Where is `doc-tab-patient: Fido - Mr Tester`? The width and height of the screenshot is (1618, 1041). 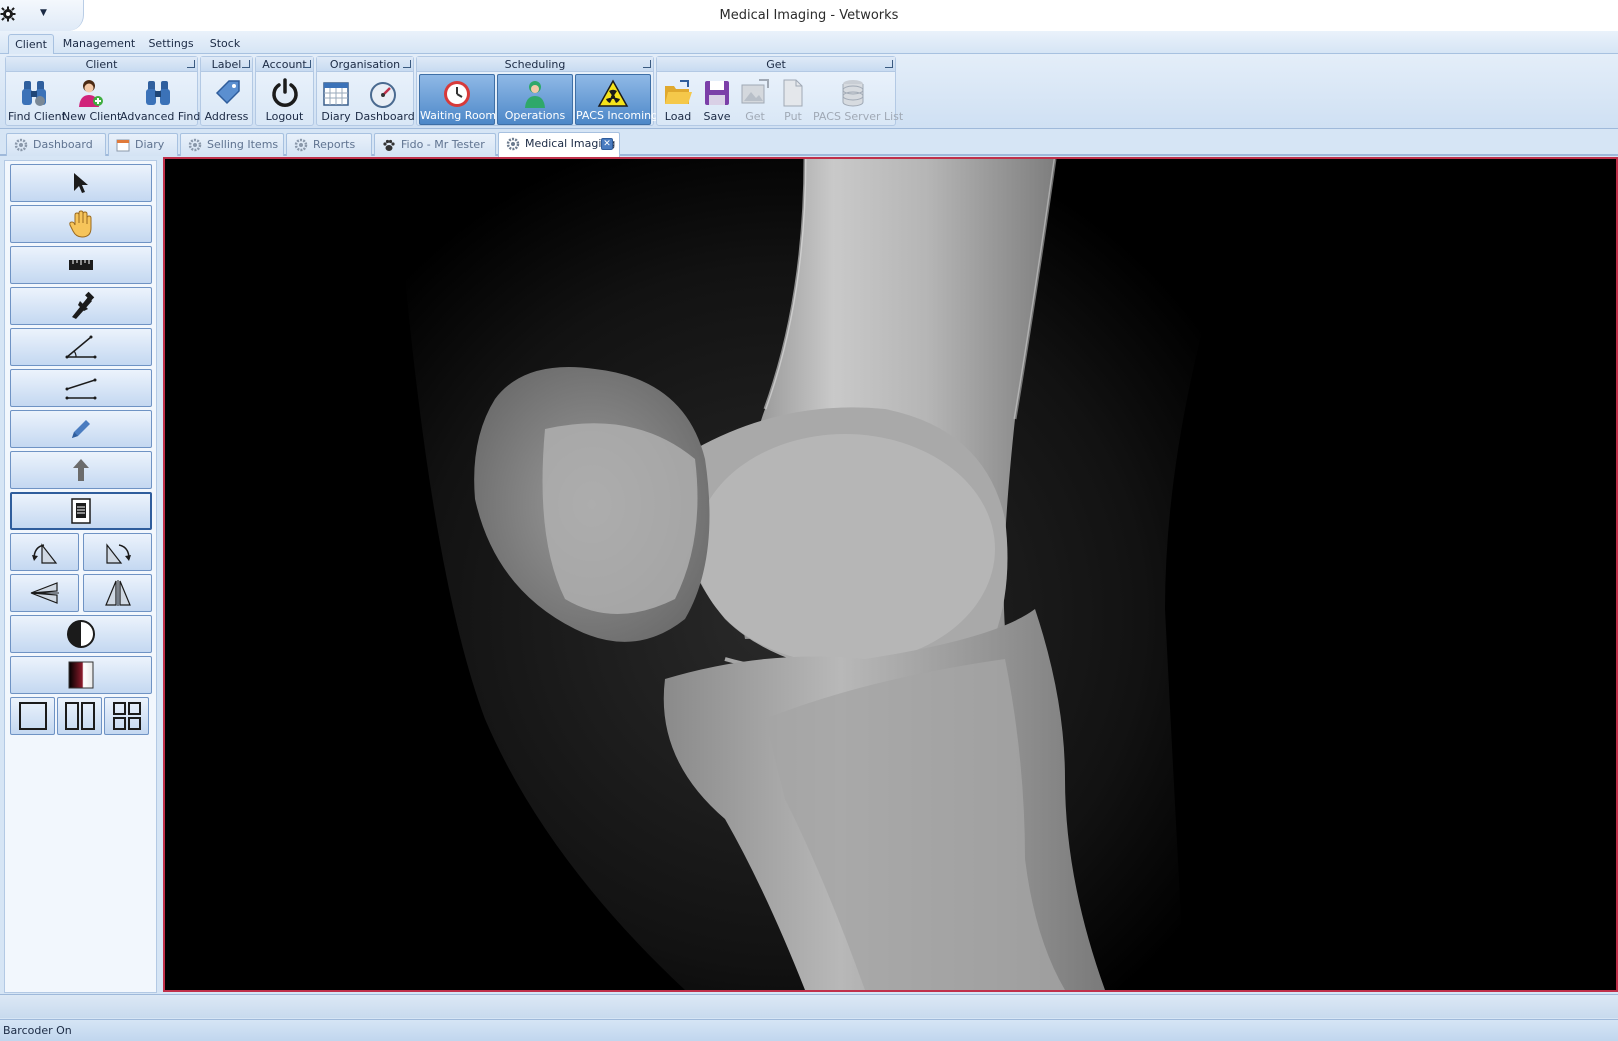 doc-tab-patient: Fido - Mr Tester is located at coordinates (435, 144).